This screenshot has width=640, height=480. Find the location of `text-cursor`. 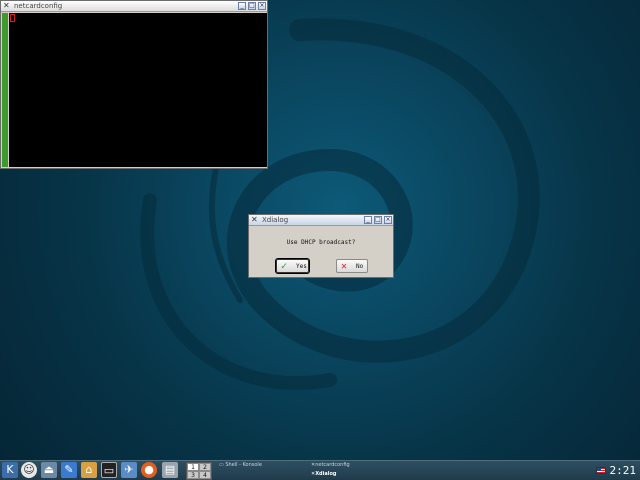

text-cursor is located at coordinates (12, 18).